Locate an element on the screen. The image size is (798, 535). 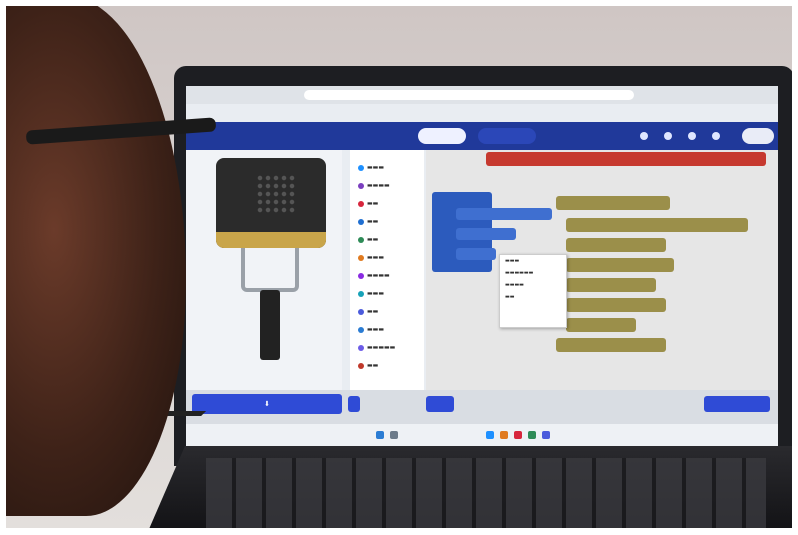
os-taskbar is located at coordinates (482, 435).